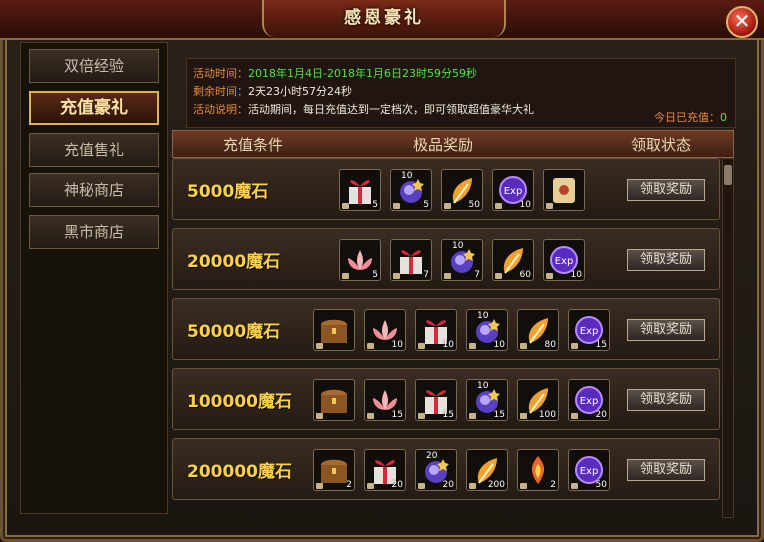  Describe the element at coordinates (411, 260) in the screenshot. I see `gift-box-reward-slot: 7` at that location.